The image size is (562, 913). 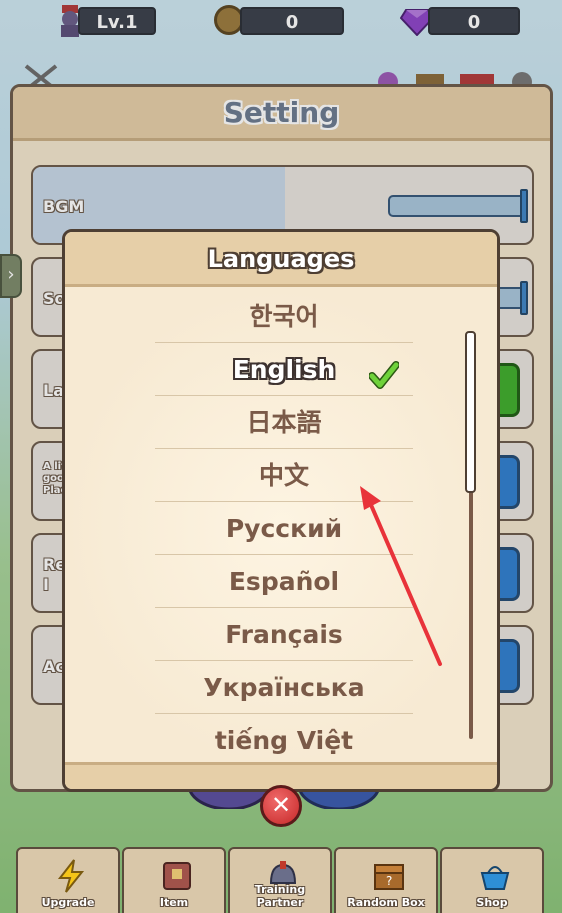 I want to click on language-option-spanish: Español, so click(x=284, y=582).